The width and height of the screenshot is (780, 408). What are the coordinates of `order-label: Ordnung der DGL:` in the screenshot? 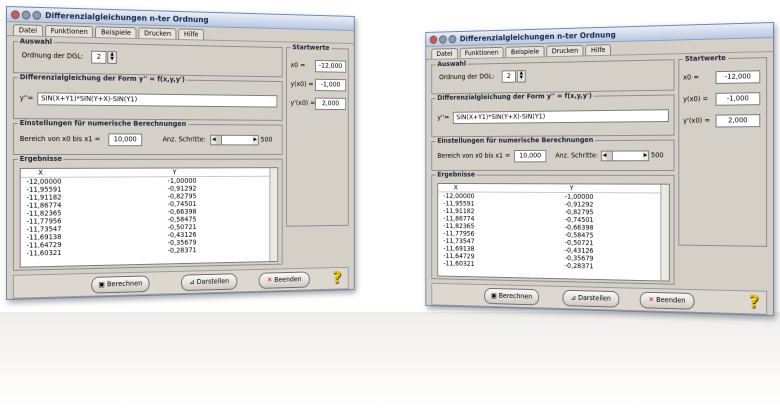 It's located at (53, 55).